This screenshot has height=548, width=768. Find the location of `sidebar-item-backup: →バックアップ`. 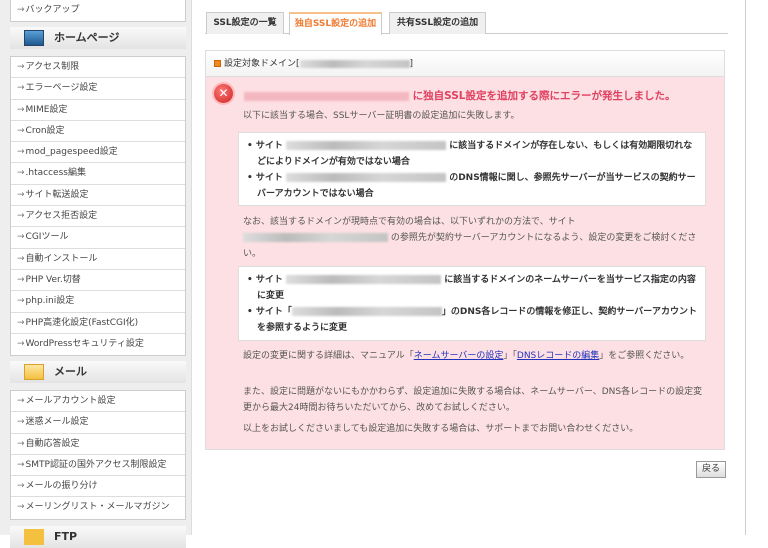

sidebar-item-backup: →バックアップ is located at coordinates (98, 10).